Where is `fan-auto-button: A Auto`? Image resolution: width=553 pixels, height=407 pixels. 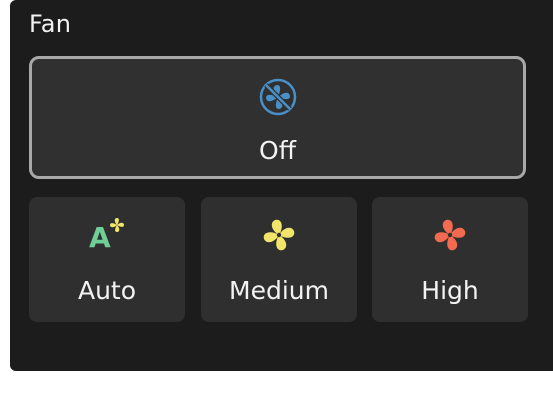 fan-auto-button: A Auto is located at coordinates (107, 259).